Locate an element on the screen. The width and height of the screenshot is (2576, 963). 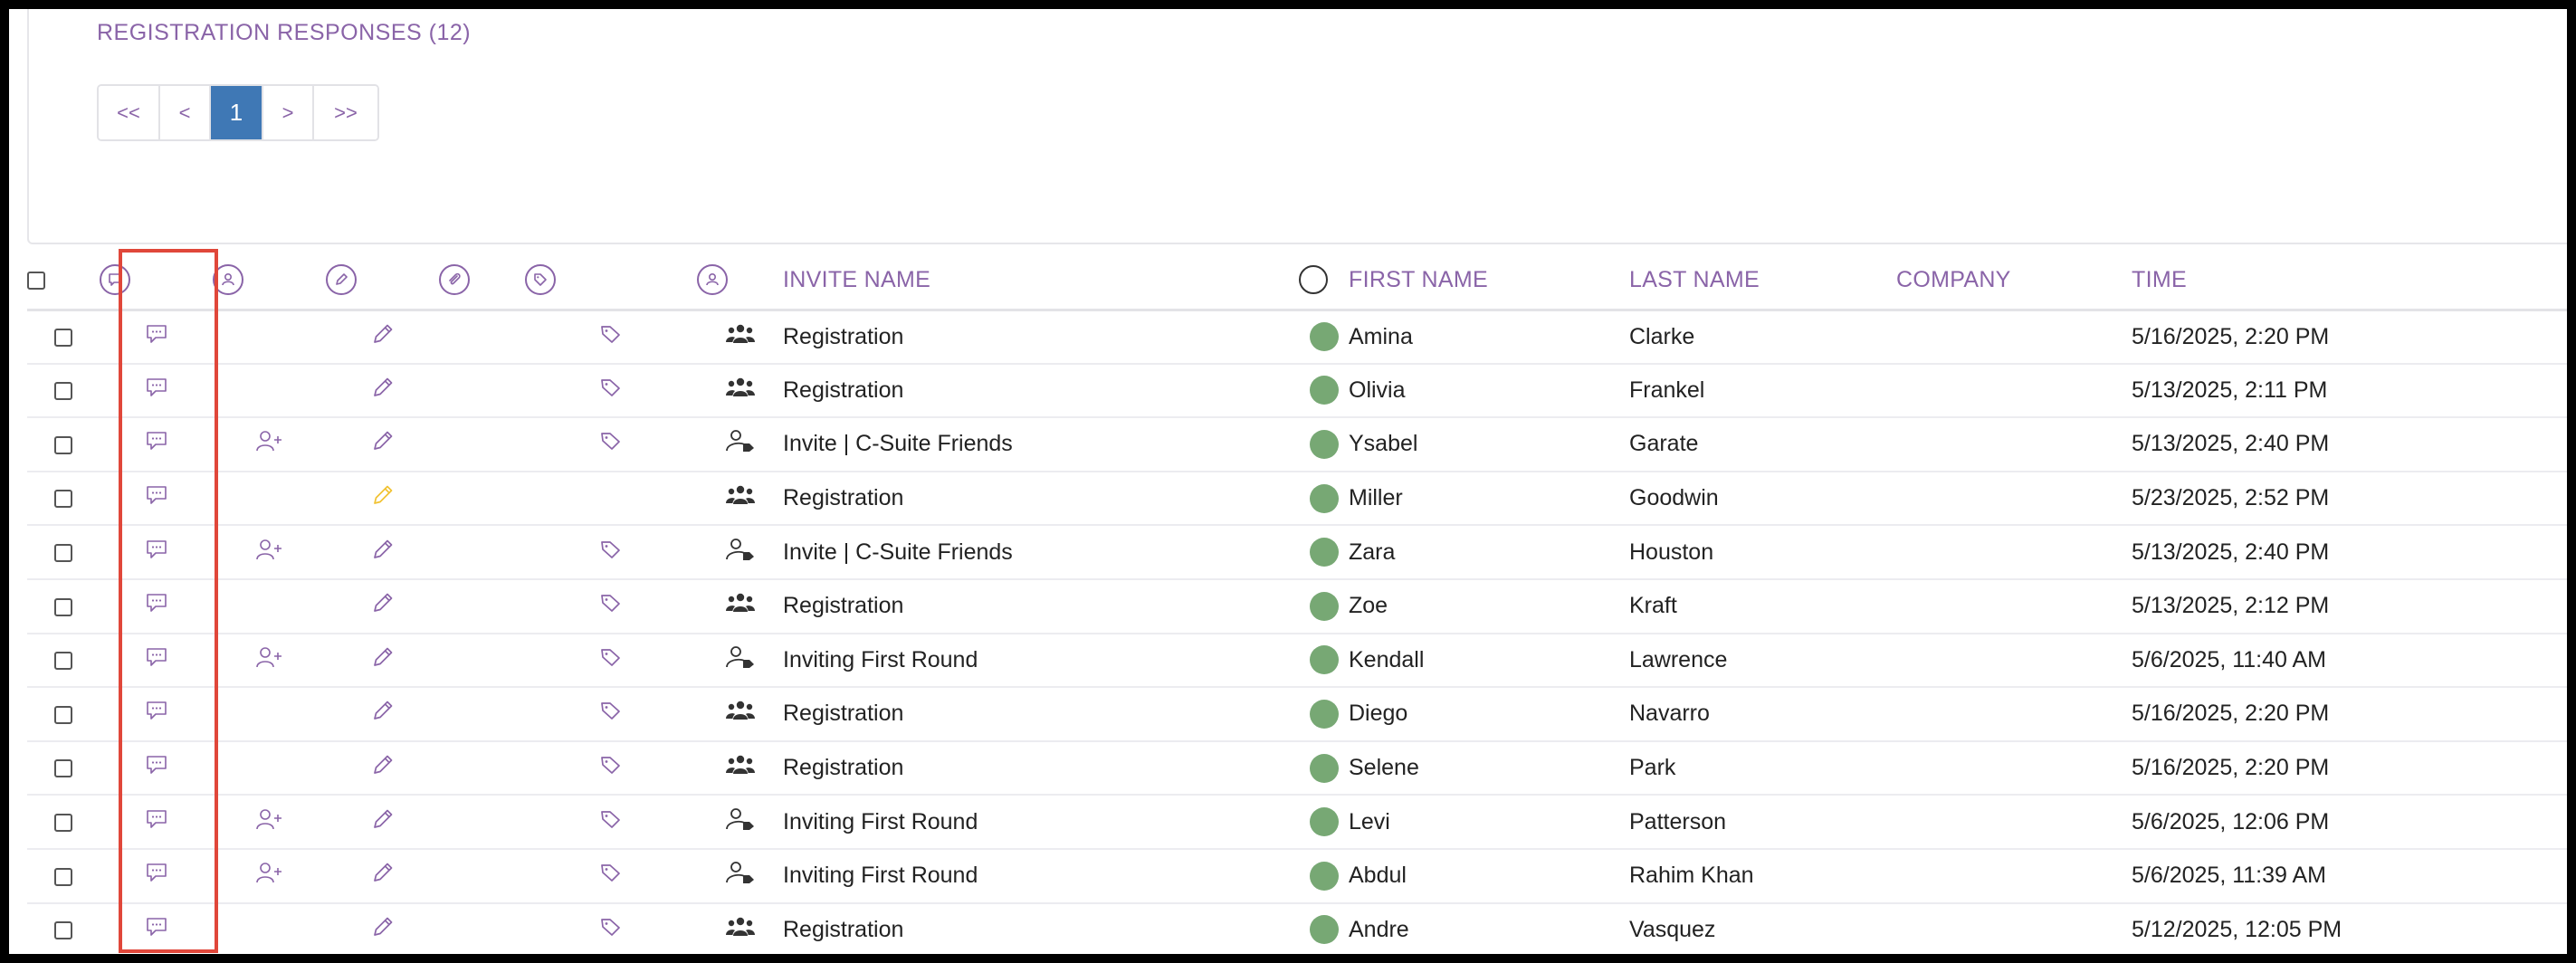
first-name-link: Olivia is located at coordinates (1489, 391).